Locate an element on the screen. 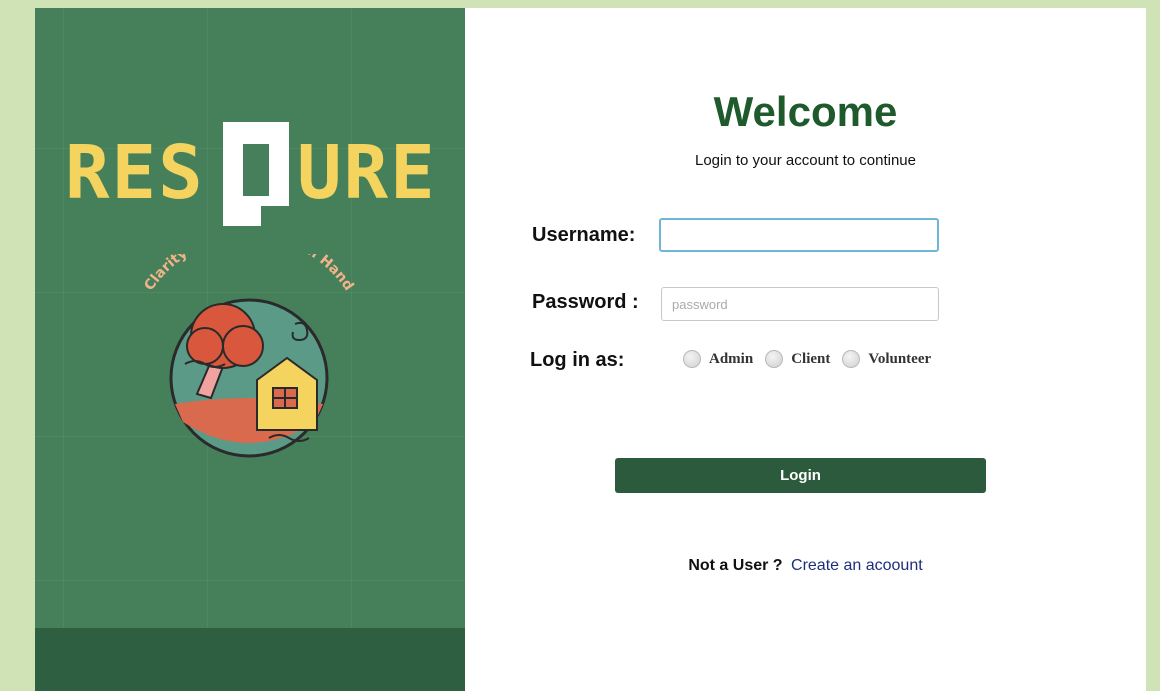 The width and height of the screenshot is (1160, 691). resqure-logo: RES URE is located at coordinates (251, 174).